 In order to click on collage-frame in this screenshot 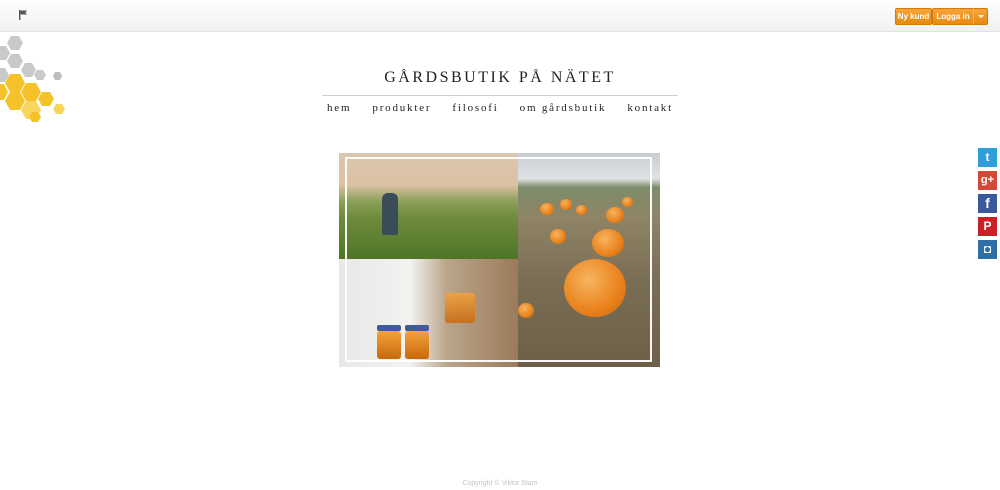, I will do `click(498, 259)`.